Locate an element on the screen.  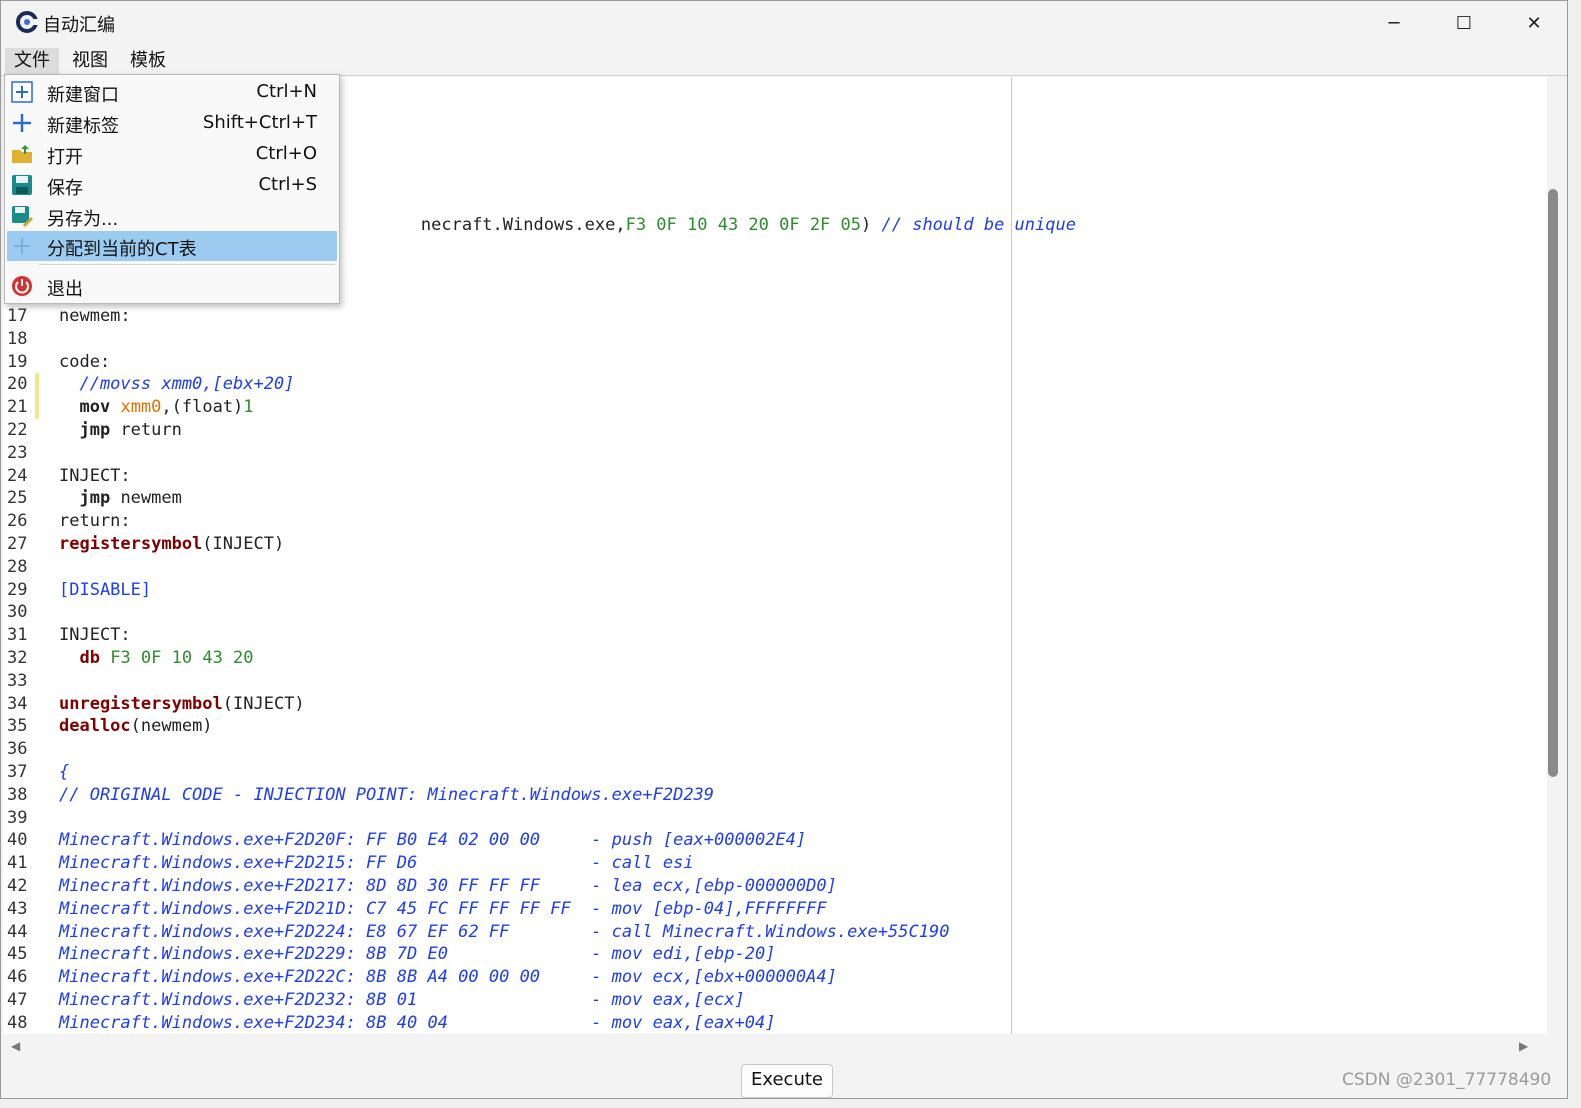
menu-item-open: 打开 Ctrl+O is located at coordinates (172, 154).